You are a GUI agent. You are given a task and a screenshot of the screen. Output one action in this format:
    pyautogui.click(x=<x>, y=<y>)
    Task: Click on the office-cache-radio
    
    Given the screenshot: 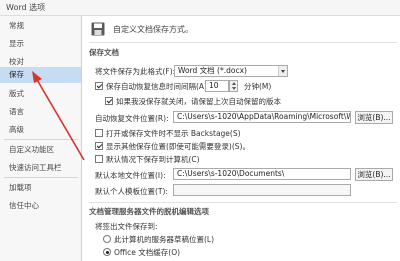 What is the action you would take?
    pyautogui.click(x=107, y=252)
    